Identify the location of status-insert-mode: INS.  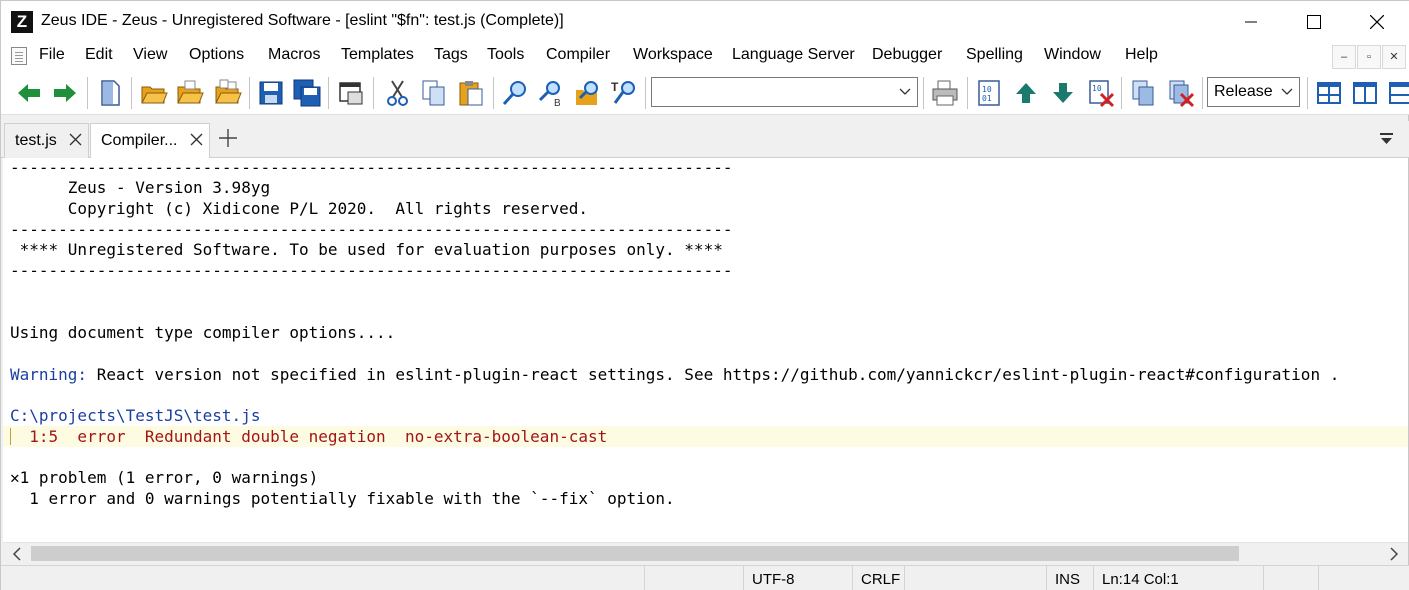
(1069, 578).